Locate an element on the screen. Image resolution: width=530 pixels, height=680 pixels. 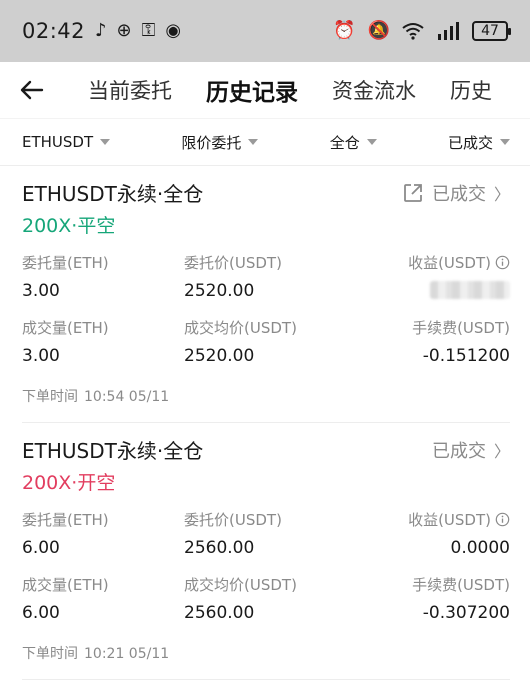
order-time: 下单时间 10:21 05/11 is located at coordinates (266, 661).